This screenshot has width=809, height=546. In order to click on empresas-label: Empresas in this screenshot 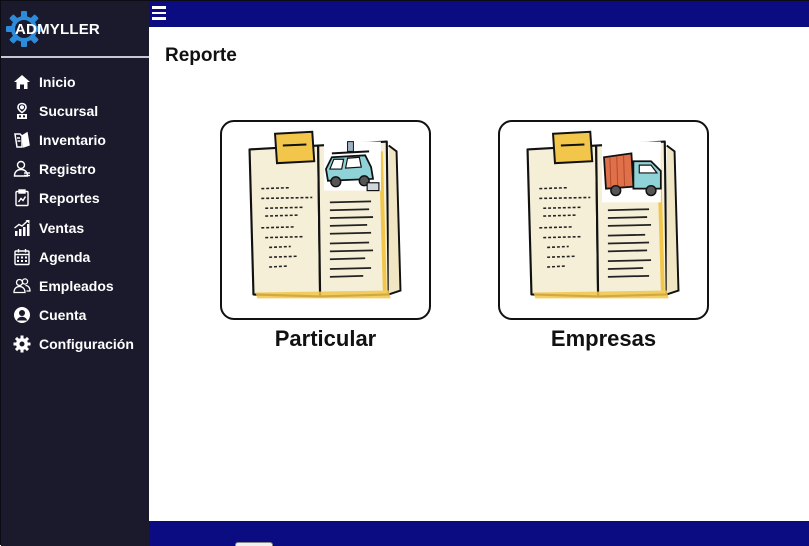, I will do `click(603, 339)`.